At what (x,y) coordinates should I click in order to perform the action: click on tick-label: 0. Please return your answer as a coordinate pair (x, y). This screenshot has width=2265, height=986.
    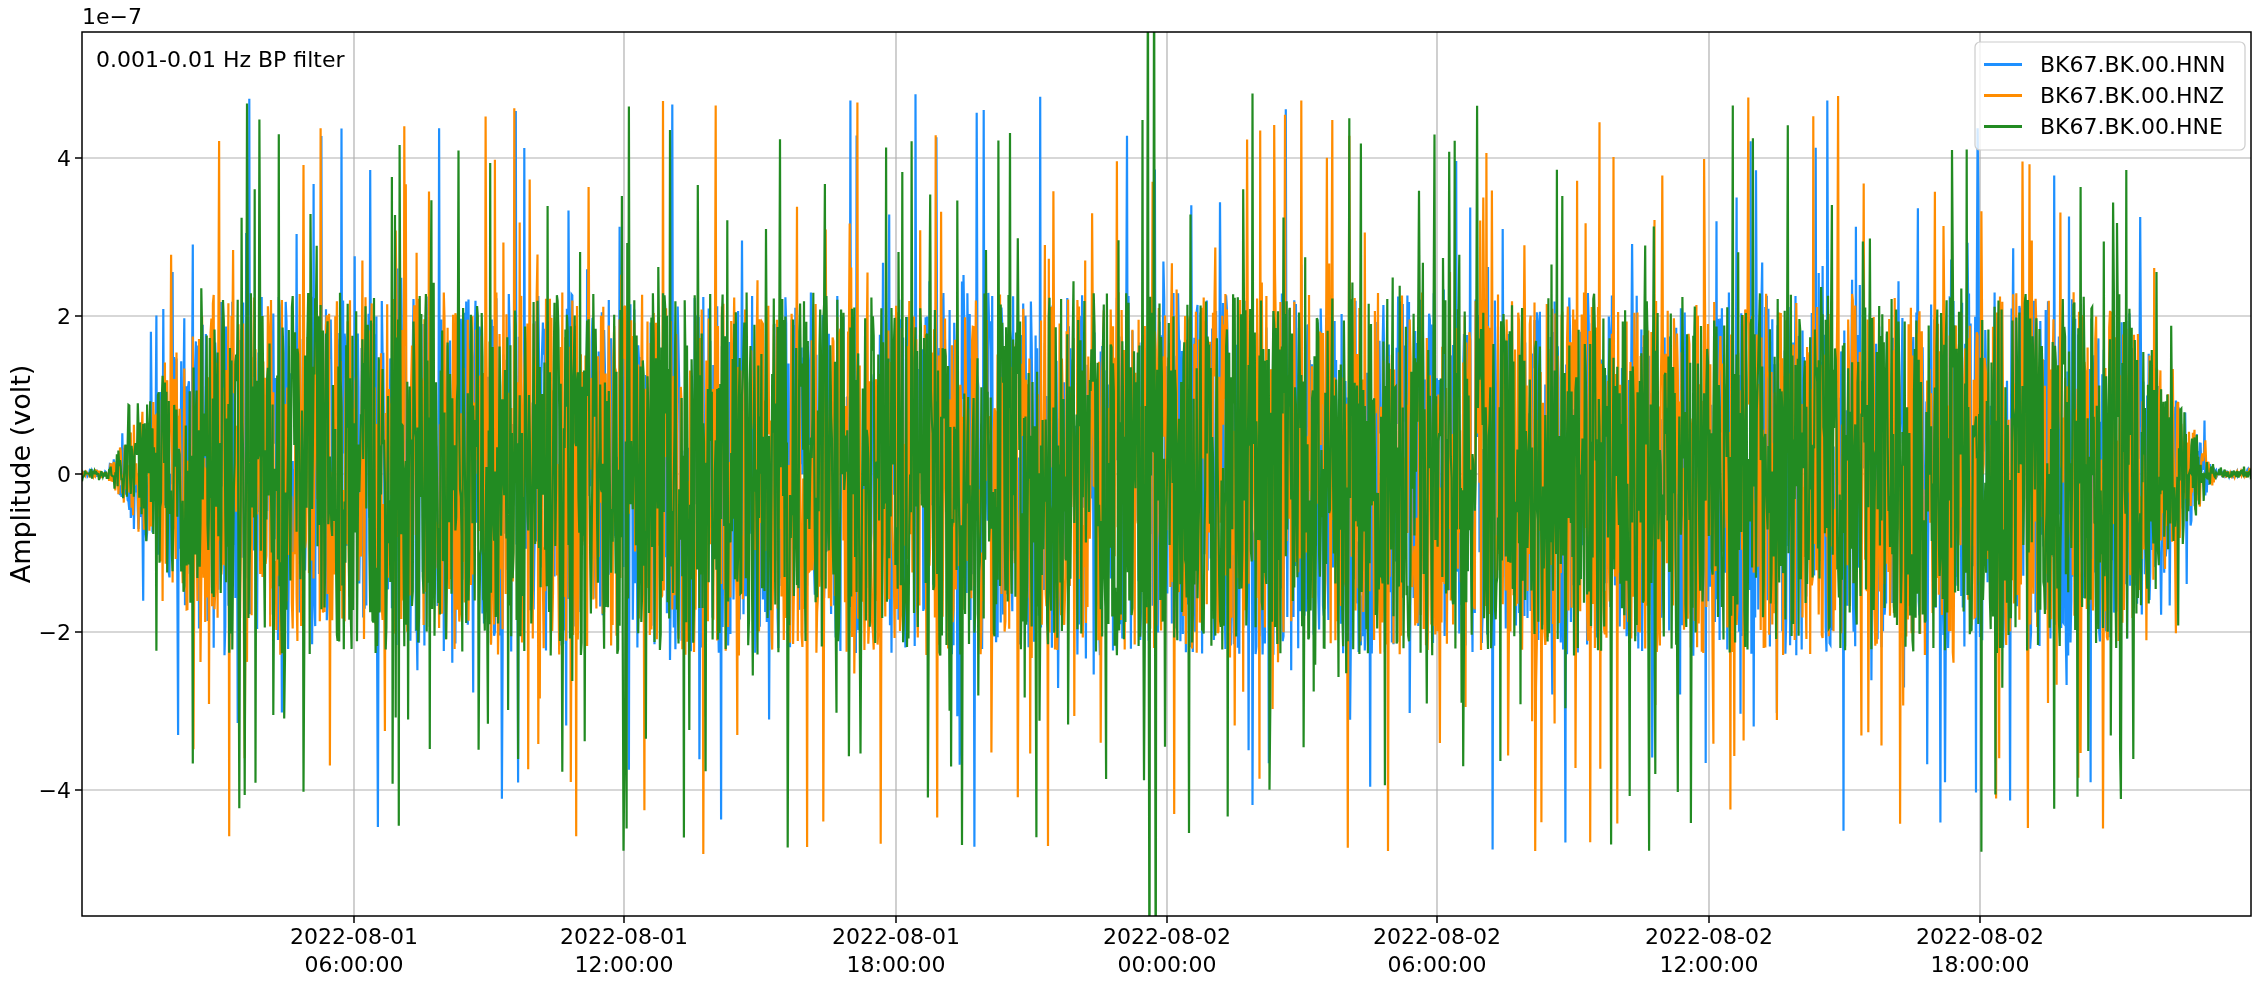
    Looking at the image, I should click on (64, 474).